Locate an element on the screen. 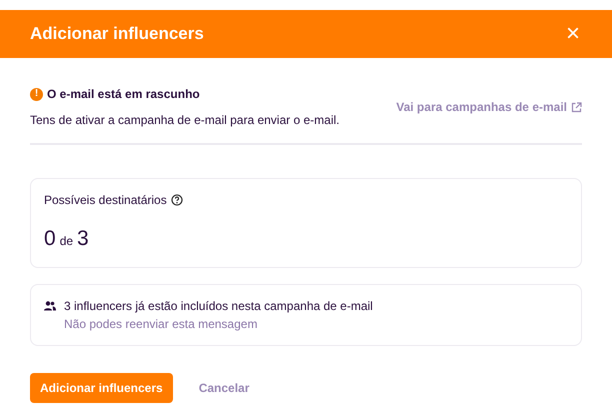 The height and width of the screenshot is (418, 612). close-button: × is located at coordinates (573, 34).